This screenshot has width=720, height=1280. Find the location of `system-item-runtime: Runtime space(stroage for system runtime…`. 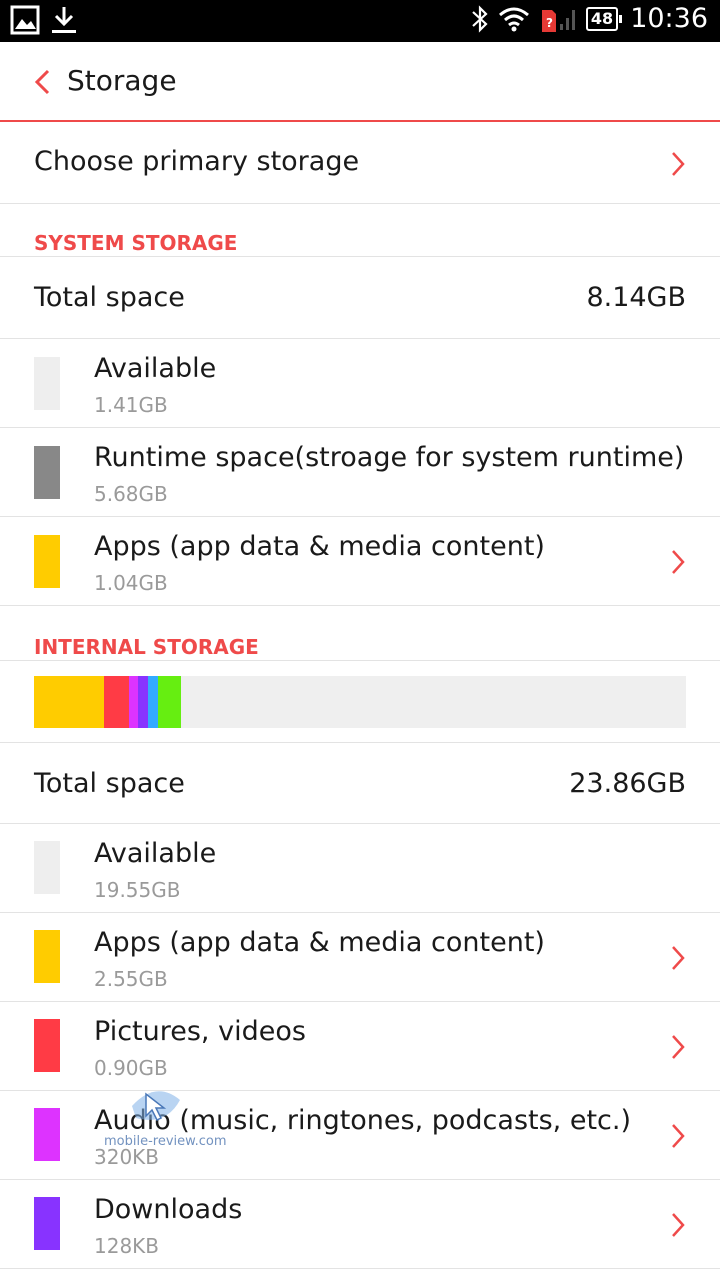

system-item-runtime: Runtime space(stroage for system runtime… is located at coordinates (360, 472).